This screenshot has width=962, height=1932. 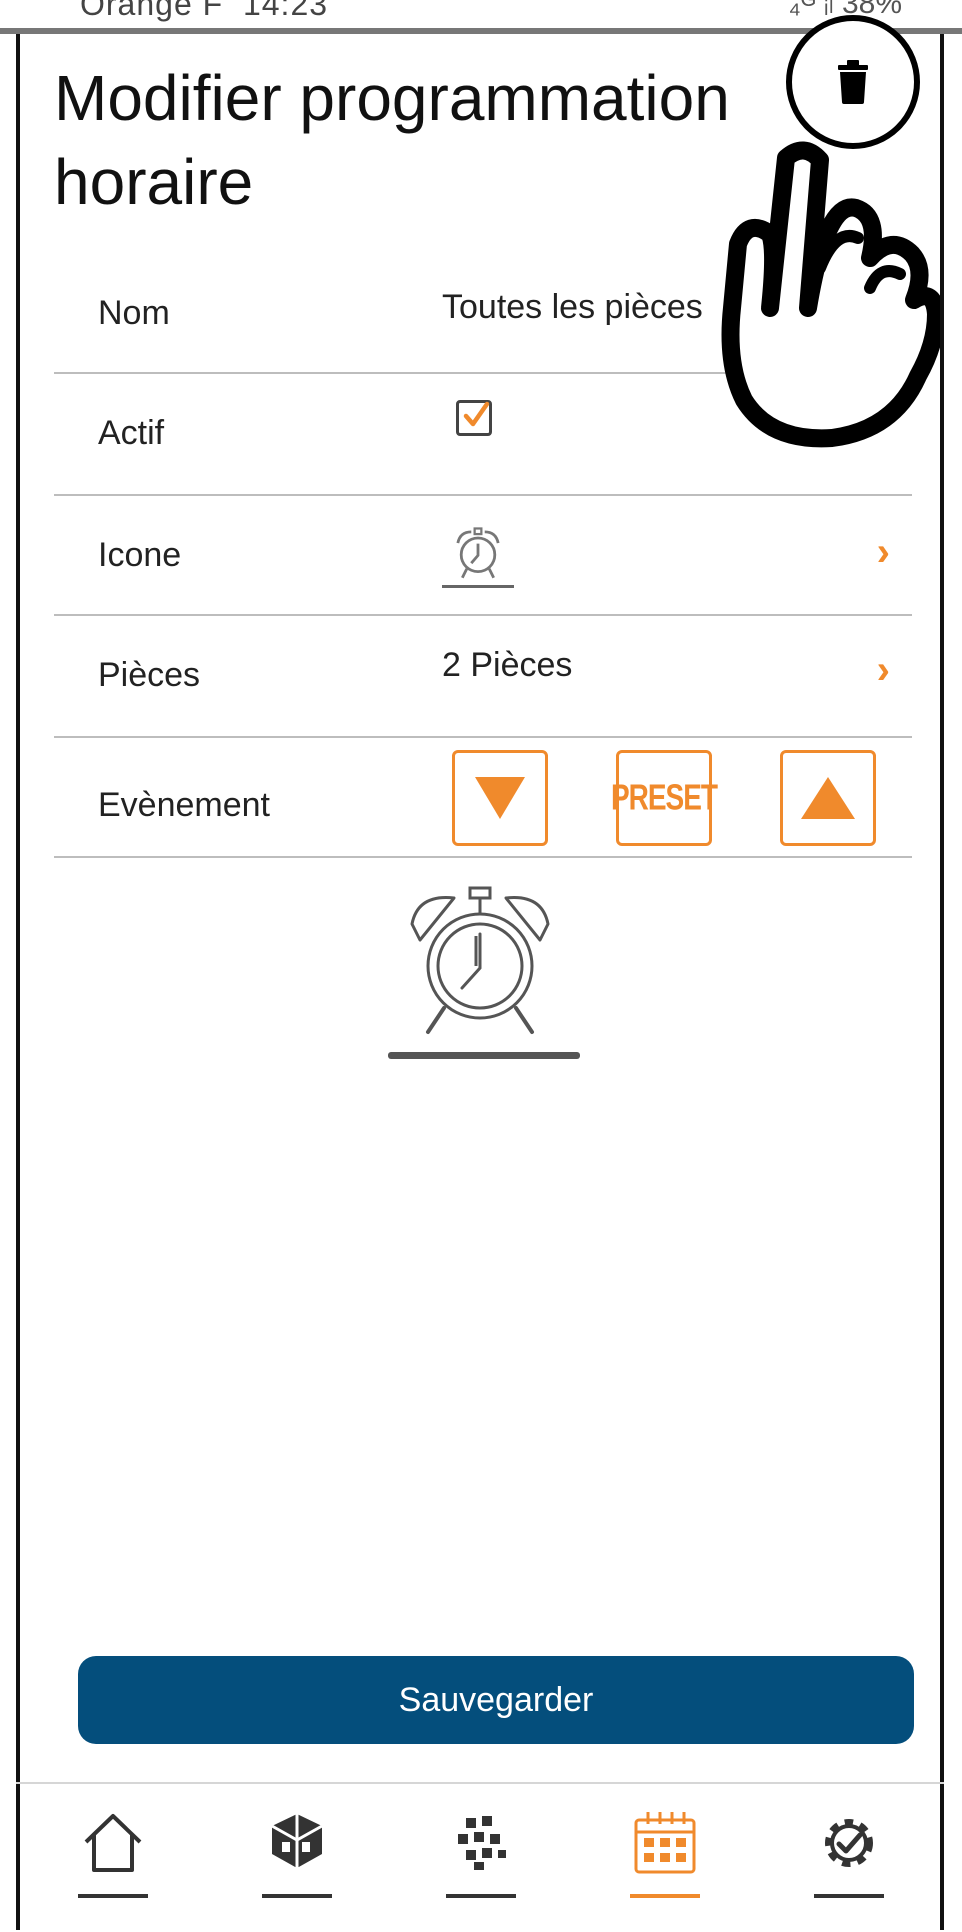 I want to click on nav-devices, so click(x=481, y=1853).